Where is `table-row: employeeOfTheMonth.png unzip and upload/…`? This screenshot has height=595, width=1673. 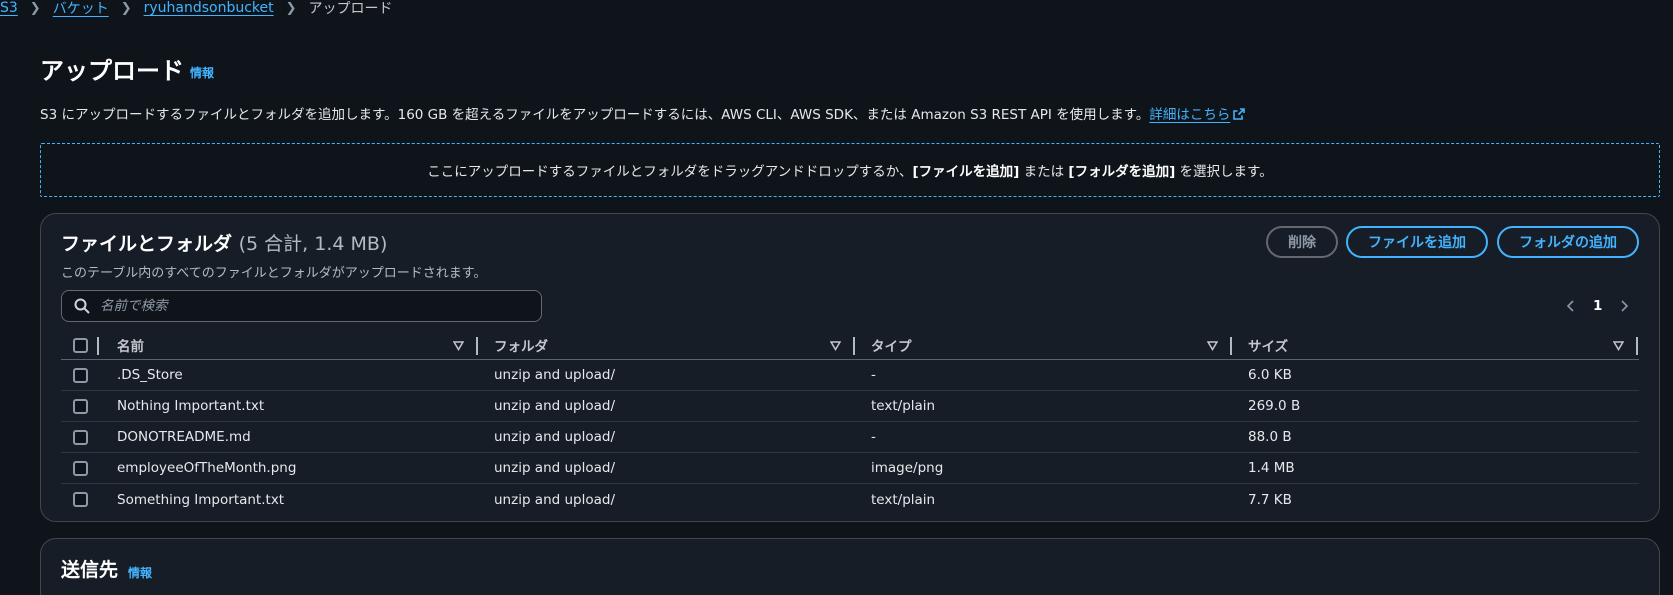
table-row: employeeOfTheMonth.png unzip and upload/… is located at coordinates (850, 468).